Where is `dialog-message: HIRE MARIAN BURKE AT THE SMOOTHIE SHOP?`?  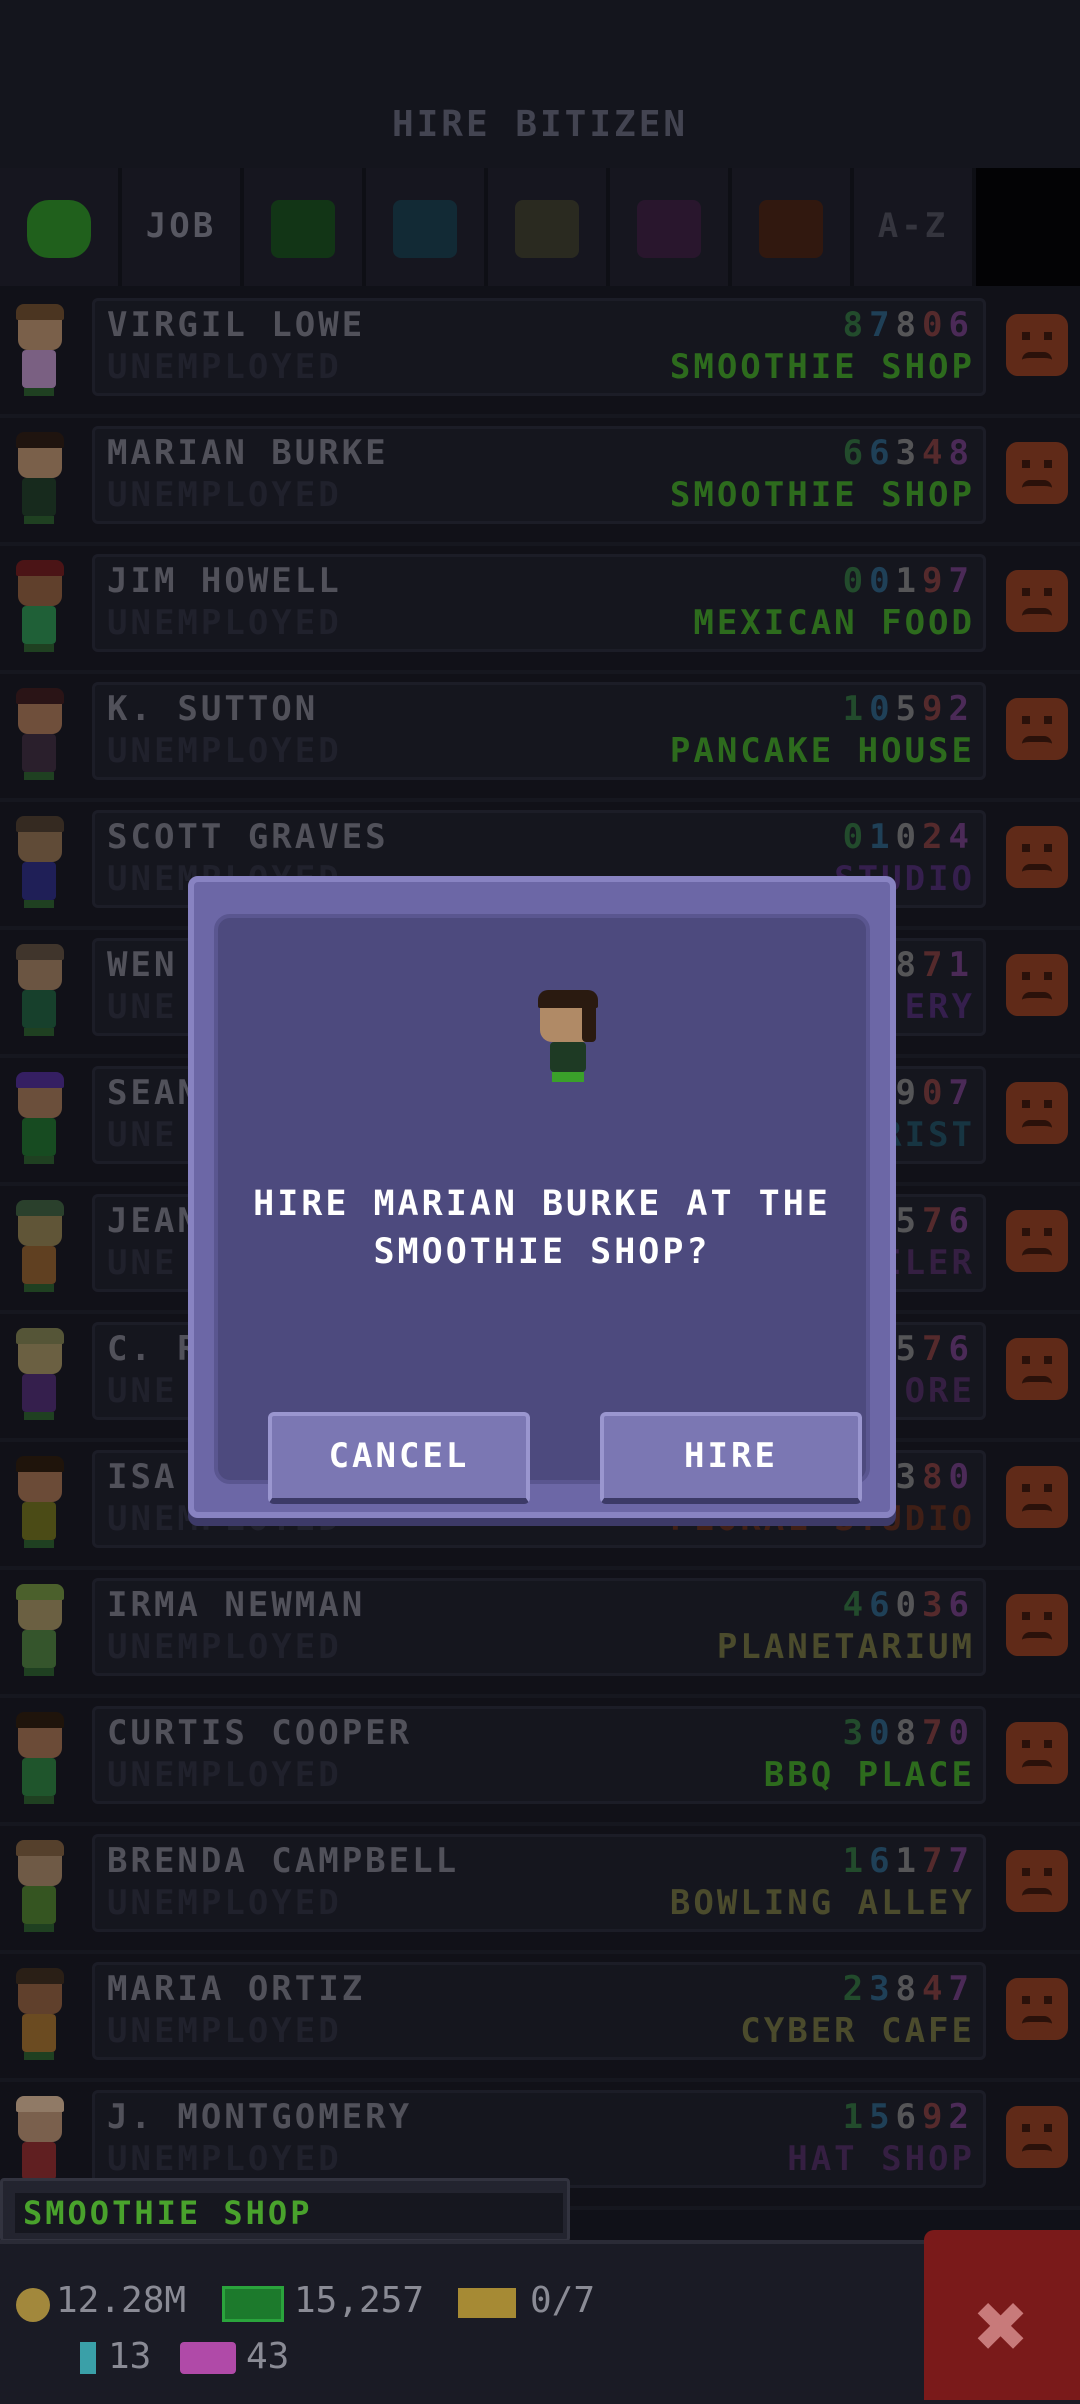
dialog-message: HIRE MARIAN BURKE AT THE SMOOTHIE SHOP? is located at coordinates (542, 1228).